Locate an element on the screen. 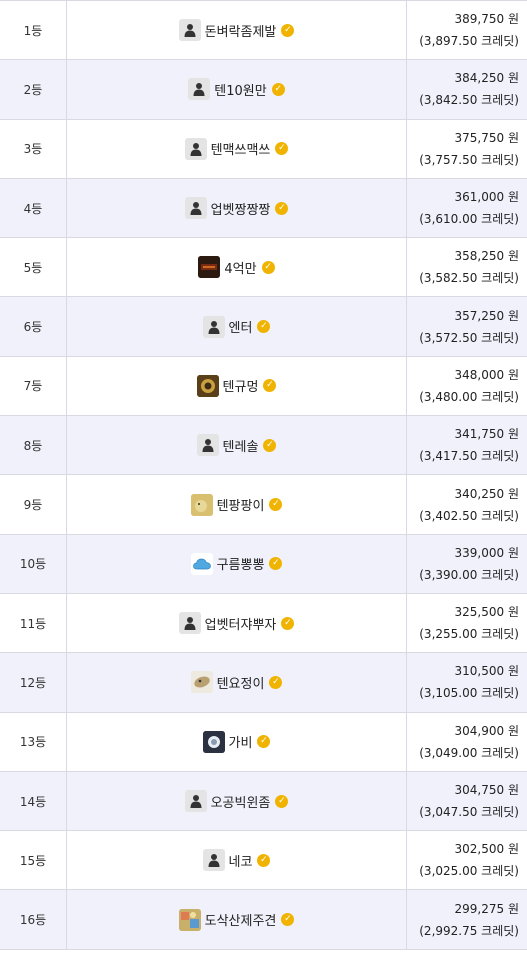 The width and height of the screenshot is (527, 966). ranking-row-2: 2등 텐10원만 ✓ 384,250 원 (3,842.50 크레딧) is located at coordinates (263, 90).